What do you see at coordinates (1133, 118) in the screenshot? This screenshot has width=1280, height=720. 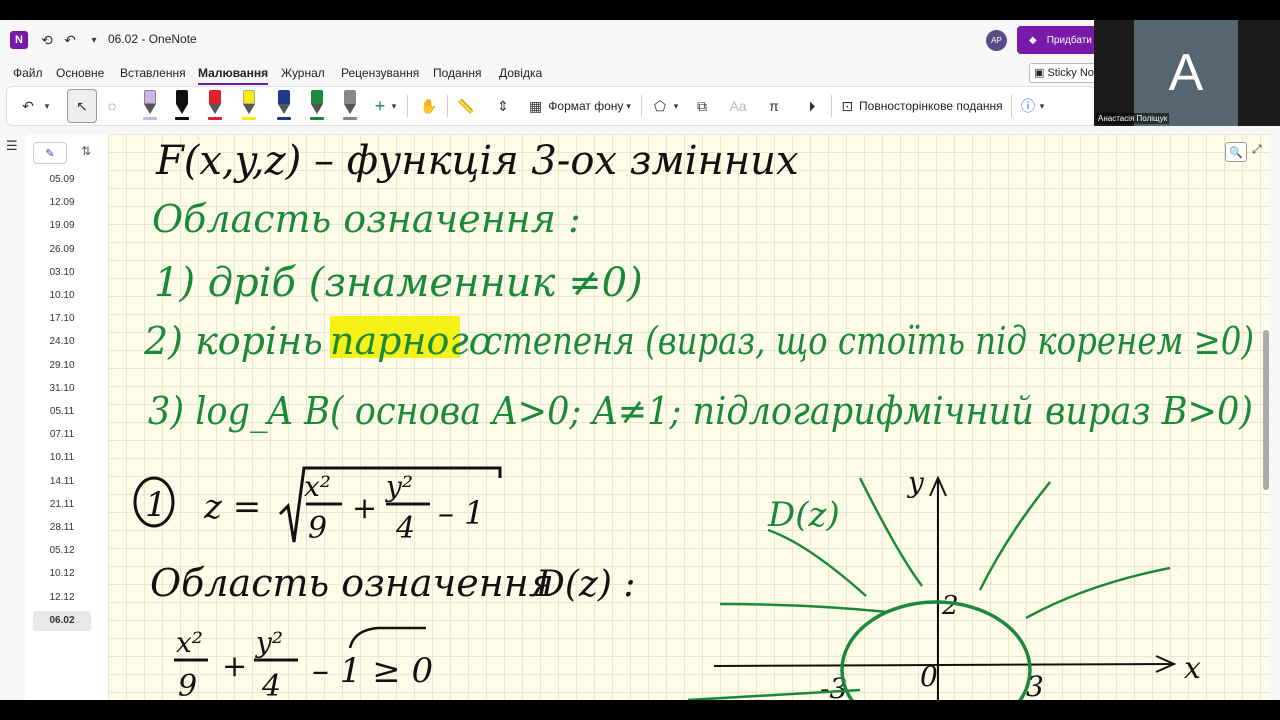 I see `participant-name: Анастасія Поліщук` at bounding box center [1133, 118].